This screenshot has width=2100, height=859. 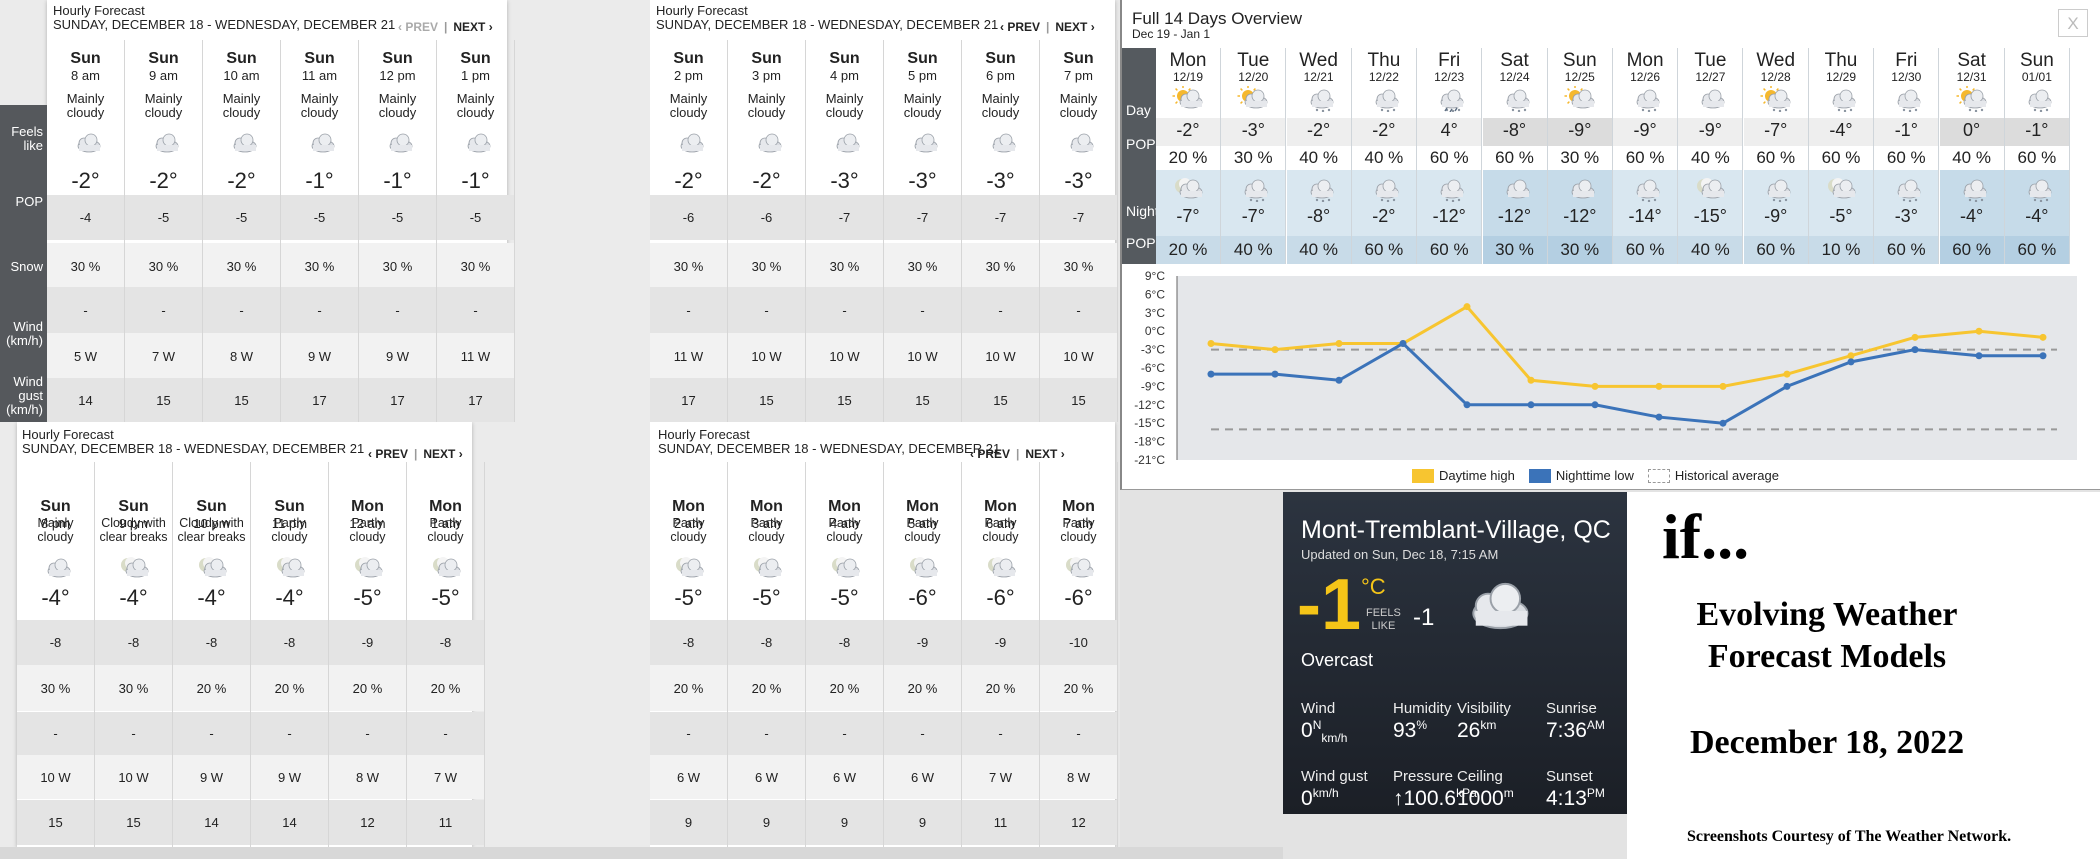 What do you see at coordinates (1078, 356) in the screenshot?
I see `row-wind-value: 10 W` at bounding box center [1078, 356].